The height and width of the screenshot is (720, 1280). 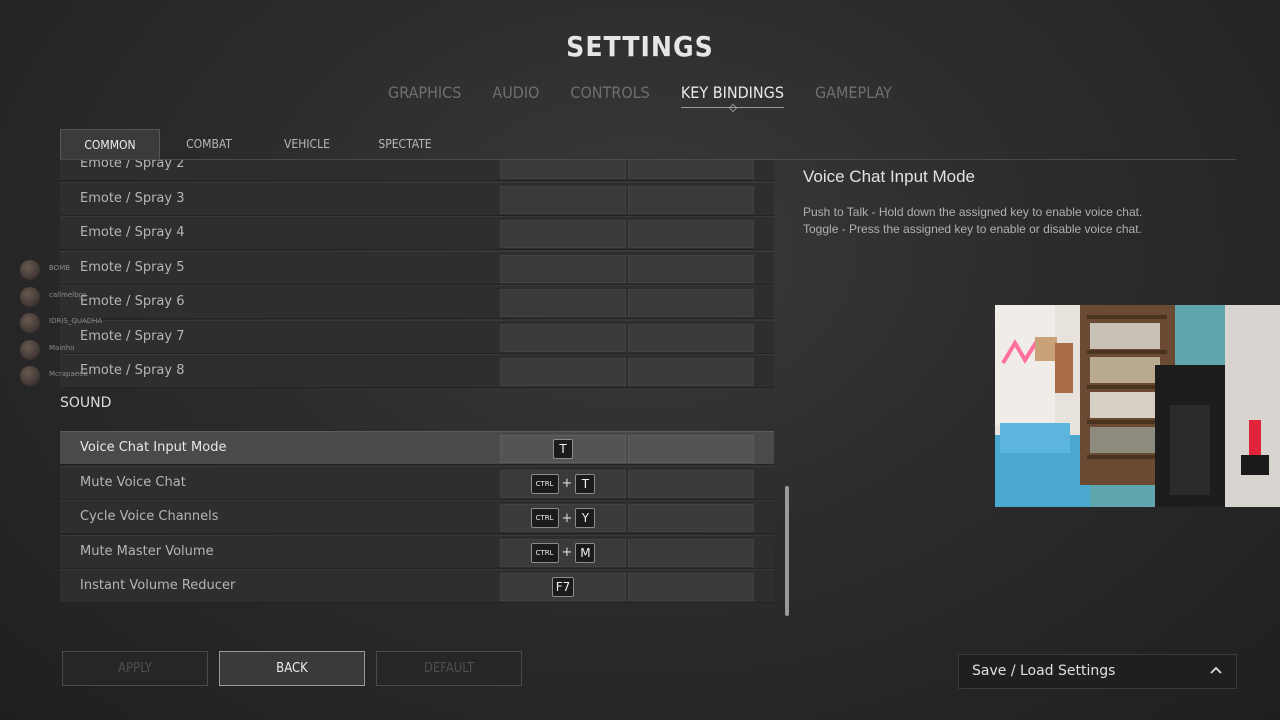 I want to click on key-cap: Y, so click(x=585, y=518).